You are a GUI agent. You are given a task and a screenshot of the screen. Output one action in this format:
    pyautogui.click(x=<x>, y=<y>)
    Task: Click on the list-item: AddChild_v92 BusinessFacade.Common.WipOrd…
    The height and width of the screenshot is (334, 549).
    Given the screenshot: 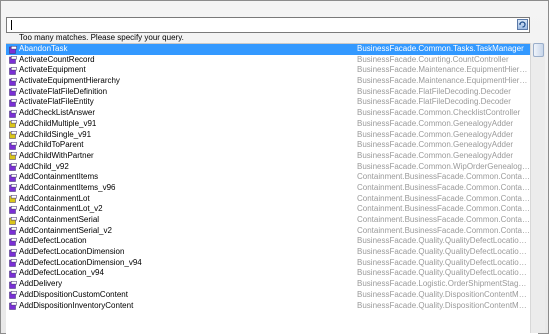 What is the action you would take?
    pyautogui.click(x=272, y=167)
    